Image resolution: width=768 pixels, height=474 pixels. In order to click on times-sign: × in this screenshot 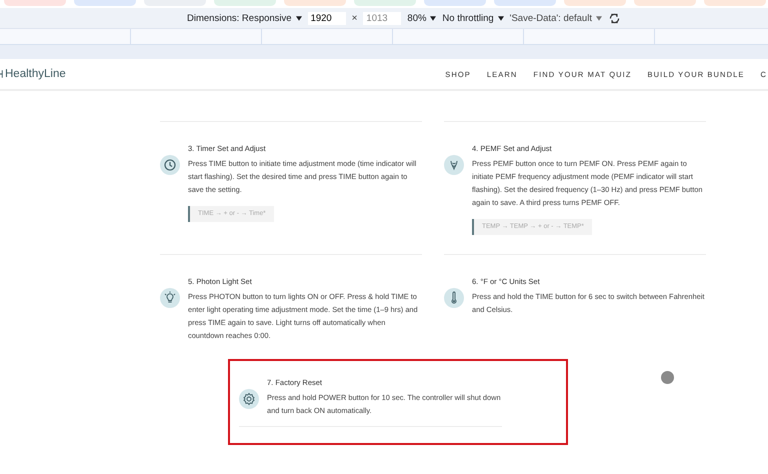, I will do `click(355, 18)`.